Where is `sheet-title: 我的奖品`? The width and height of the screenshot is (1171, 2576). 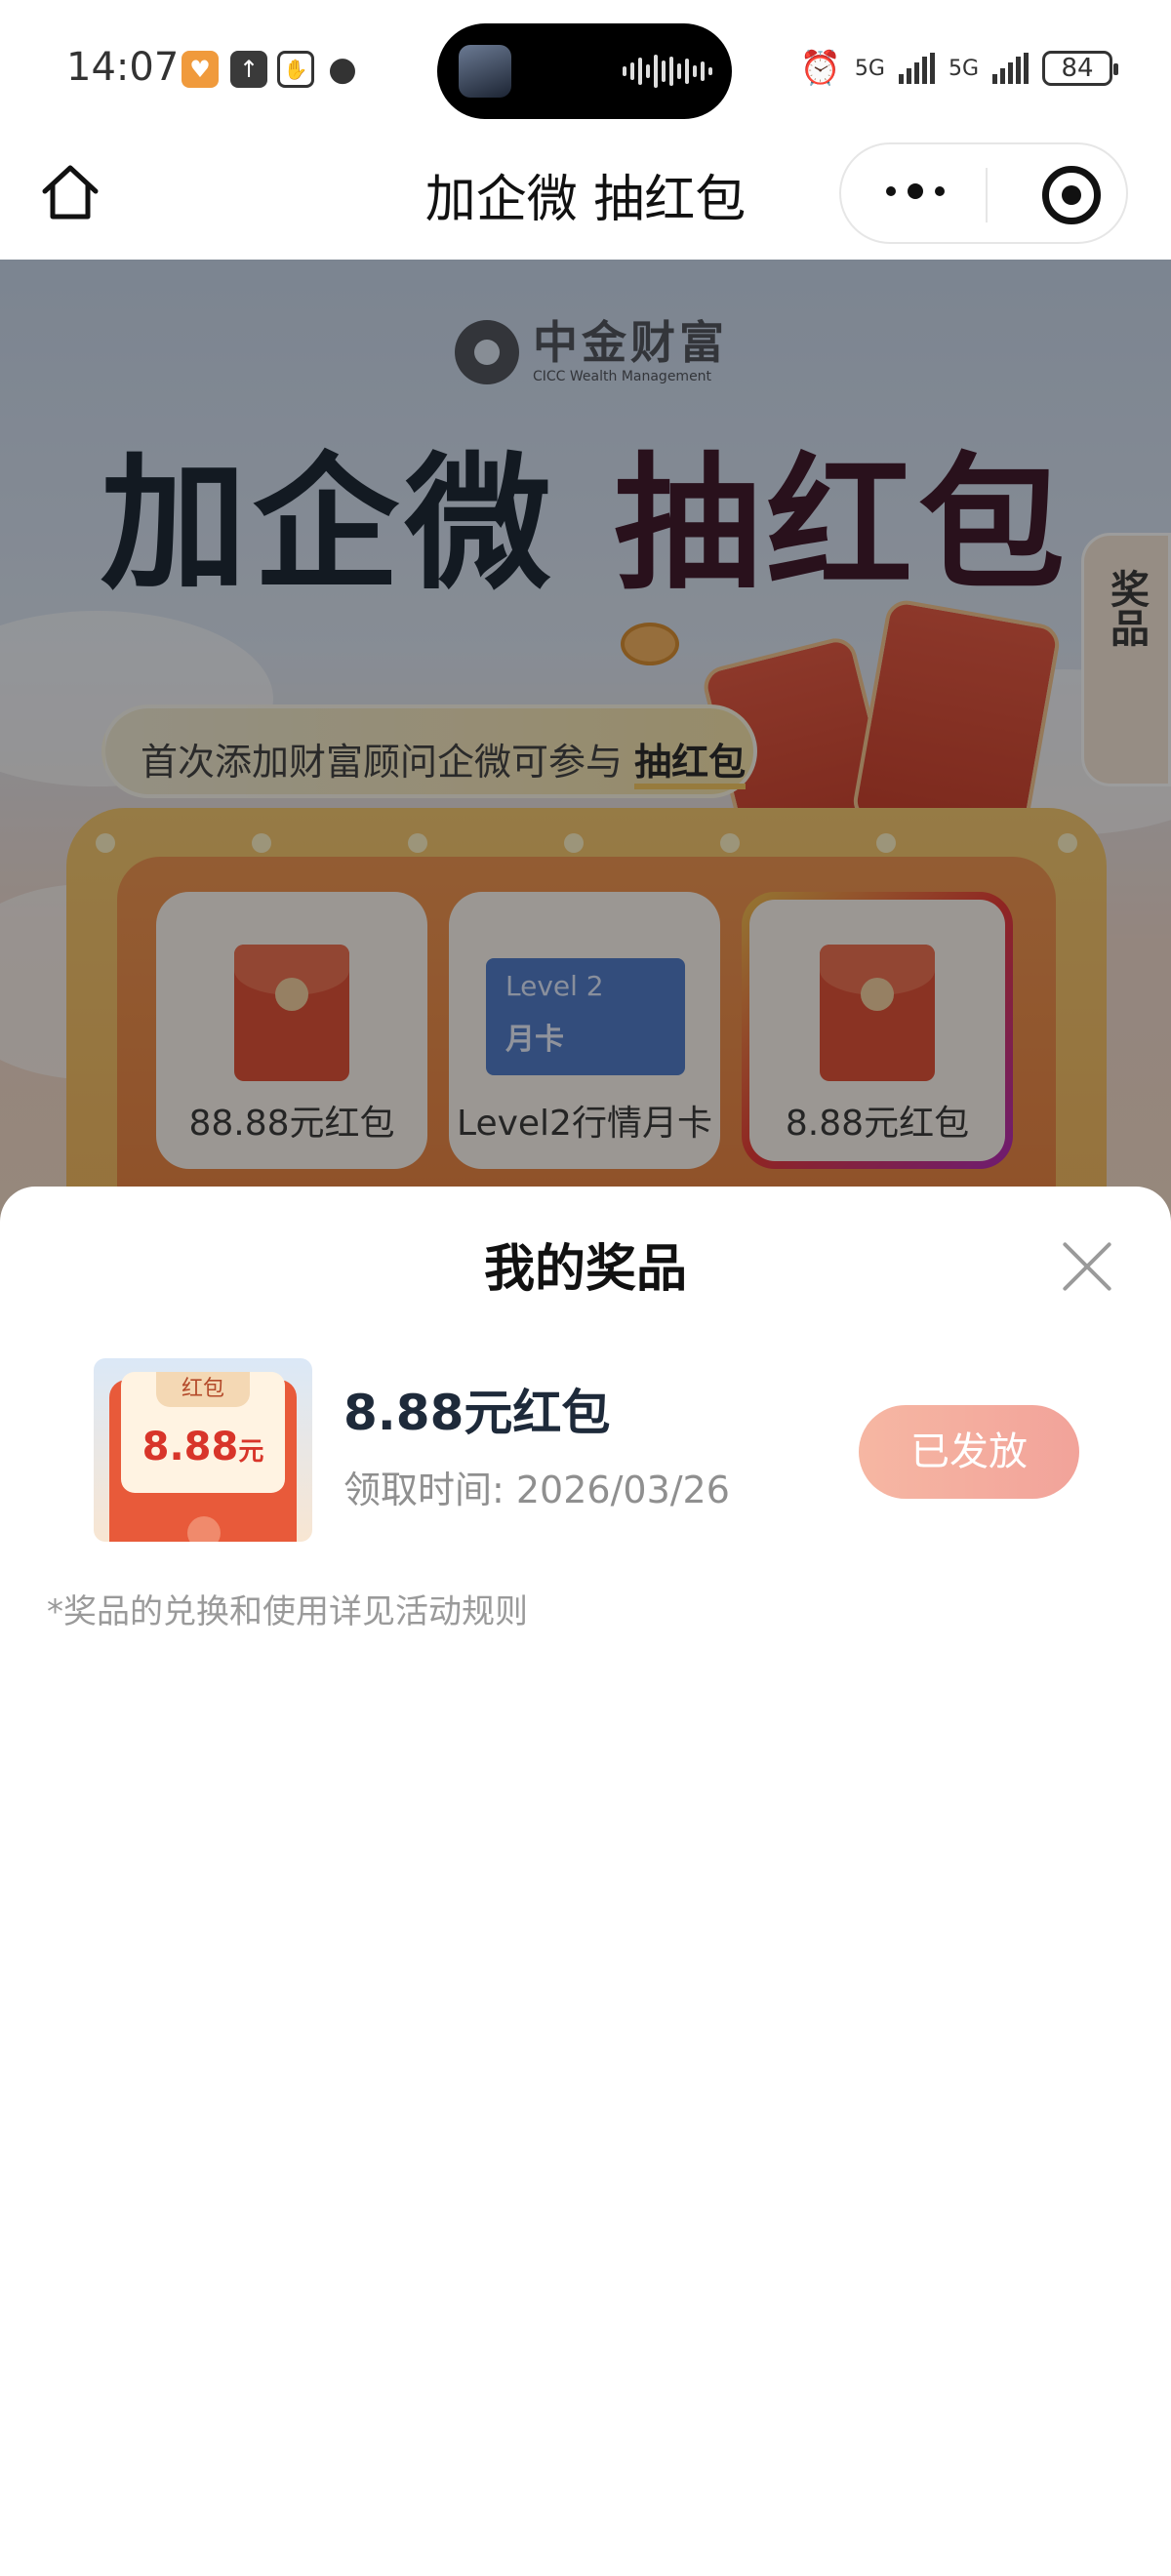 sheet-title: 我的奖品 is located at coordinates (585, 1269).